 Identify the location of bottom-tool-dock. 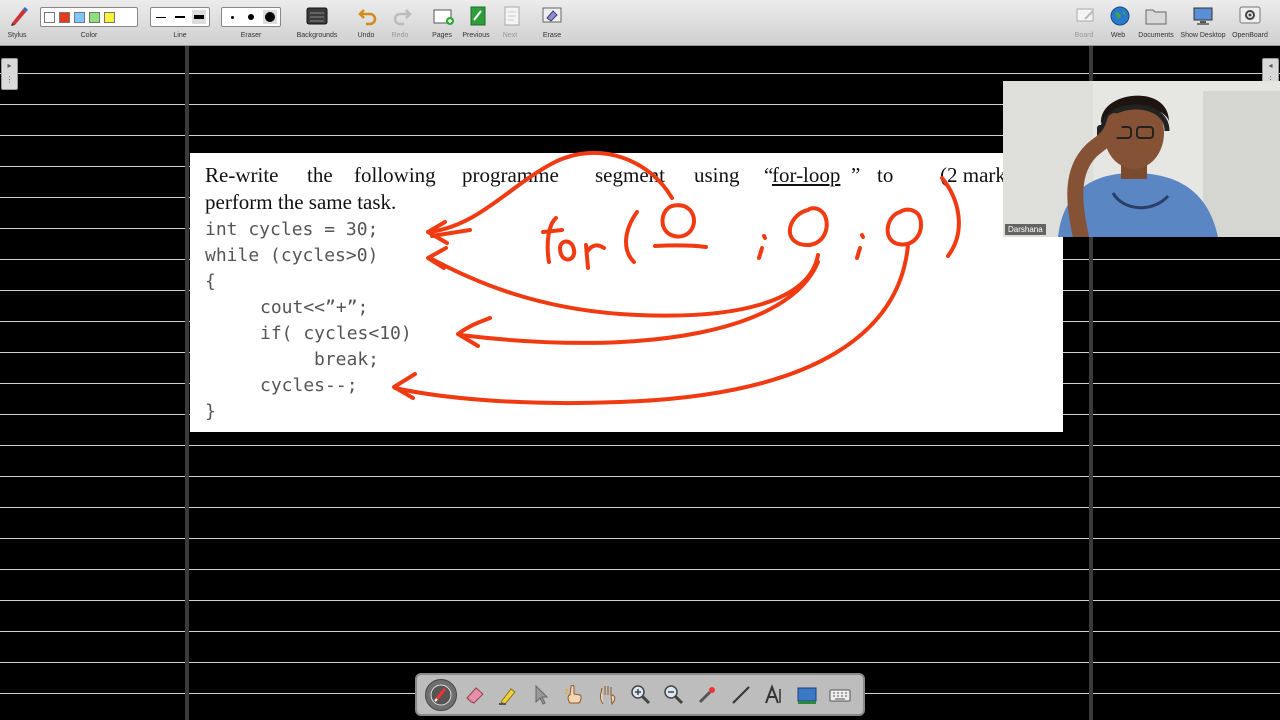
(640, 694).